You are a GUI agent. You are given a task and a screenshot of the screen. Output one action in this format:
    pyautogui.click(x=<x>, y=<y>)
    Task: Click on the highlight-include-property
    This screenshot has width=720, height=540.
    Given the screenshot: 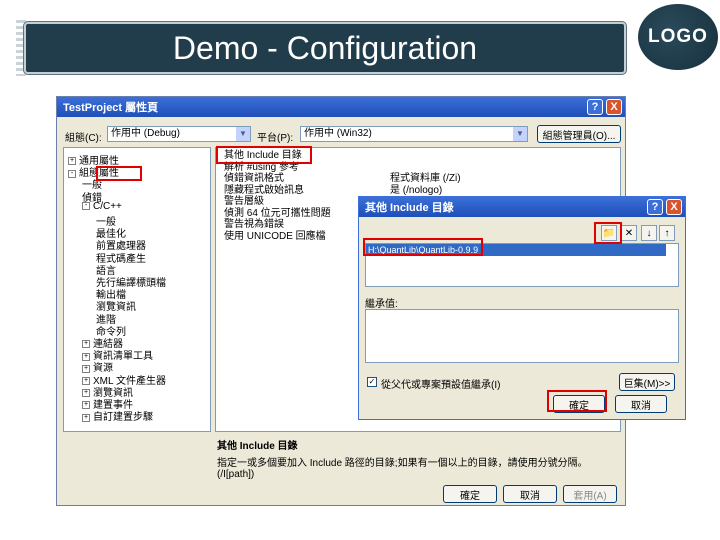 What is the action you would take?
    pyautogui.click(x=264, y=155)
    